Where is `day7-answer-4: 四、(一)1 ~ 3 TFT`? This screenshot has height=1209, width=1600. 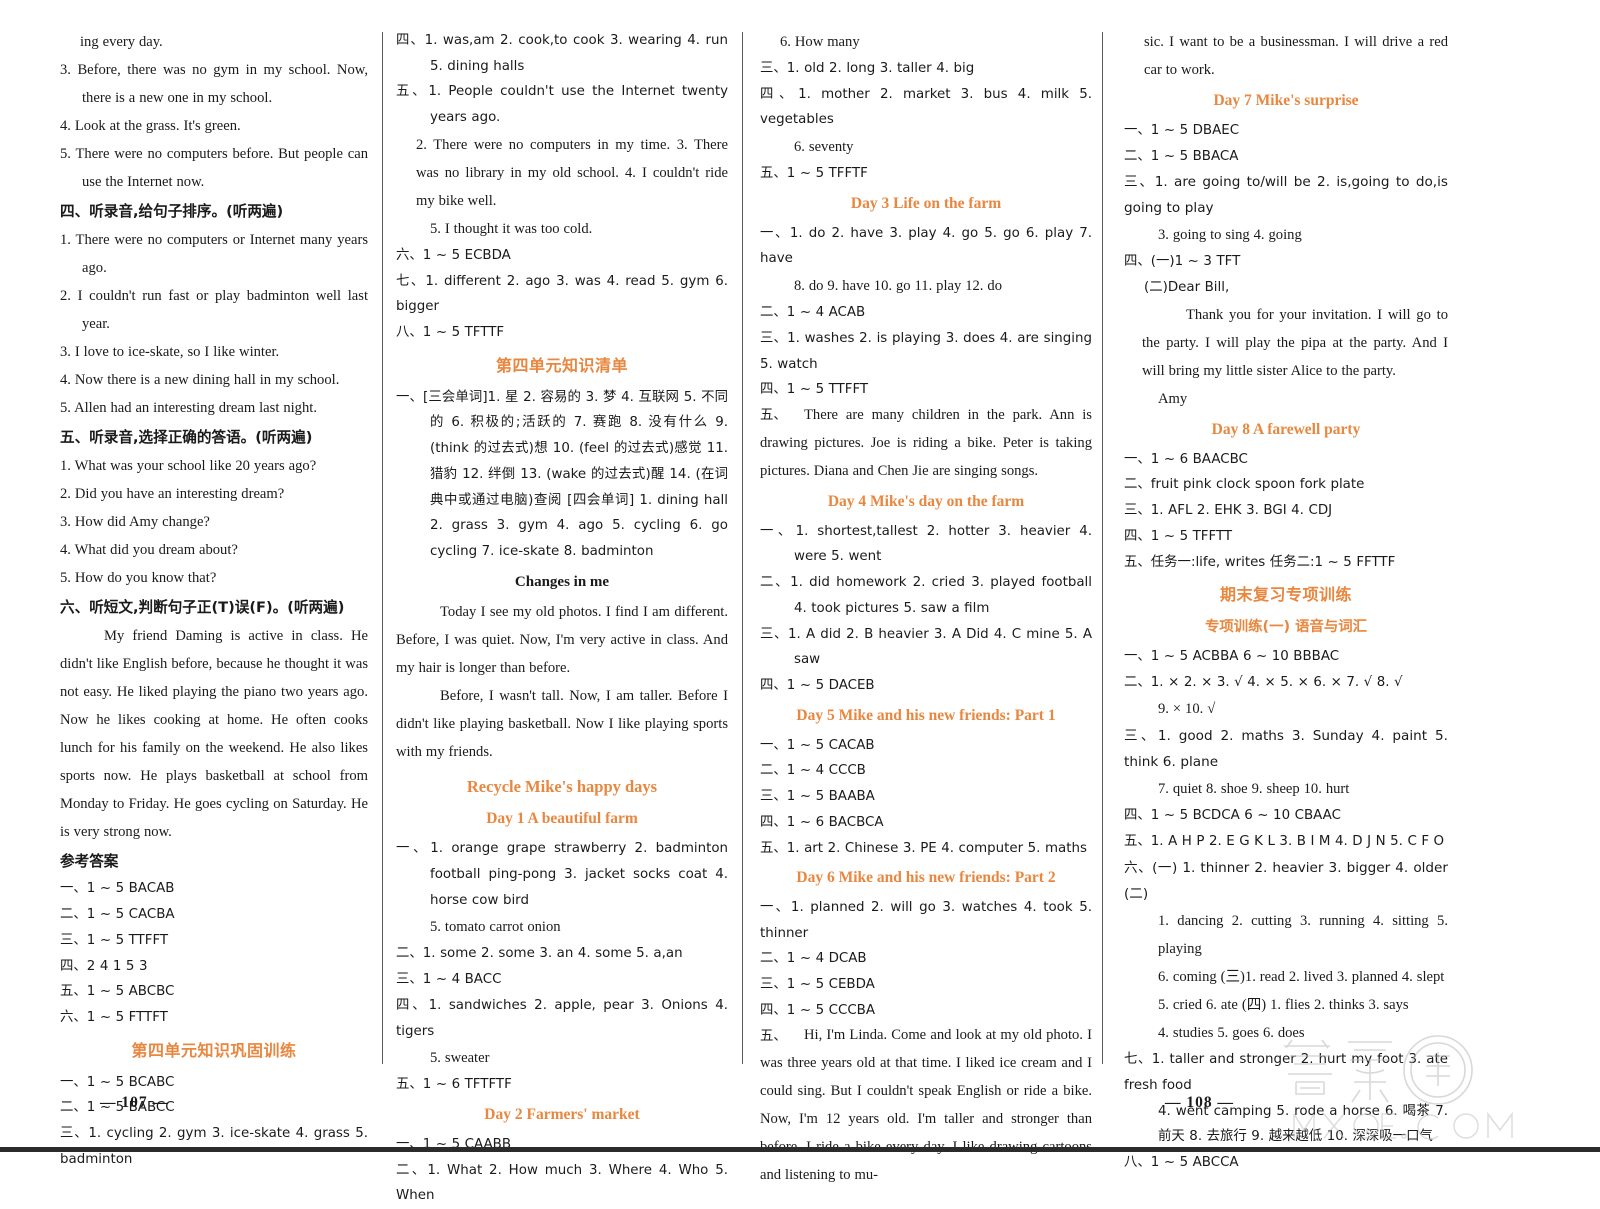
day7-answer-4: 四、(一)1 ~ 3 TFT is located at coordinates (1182, 262).